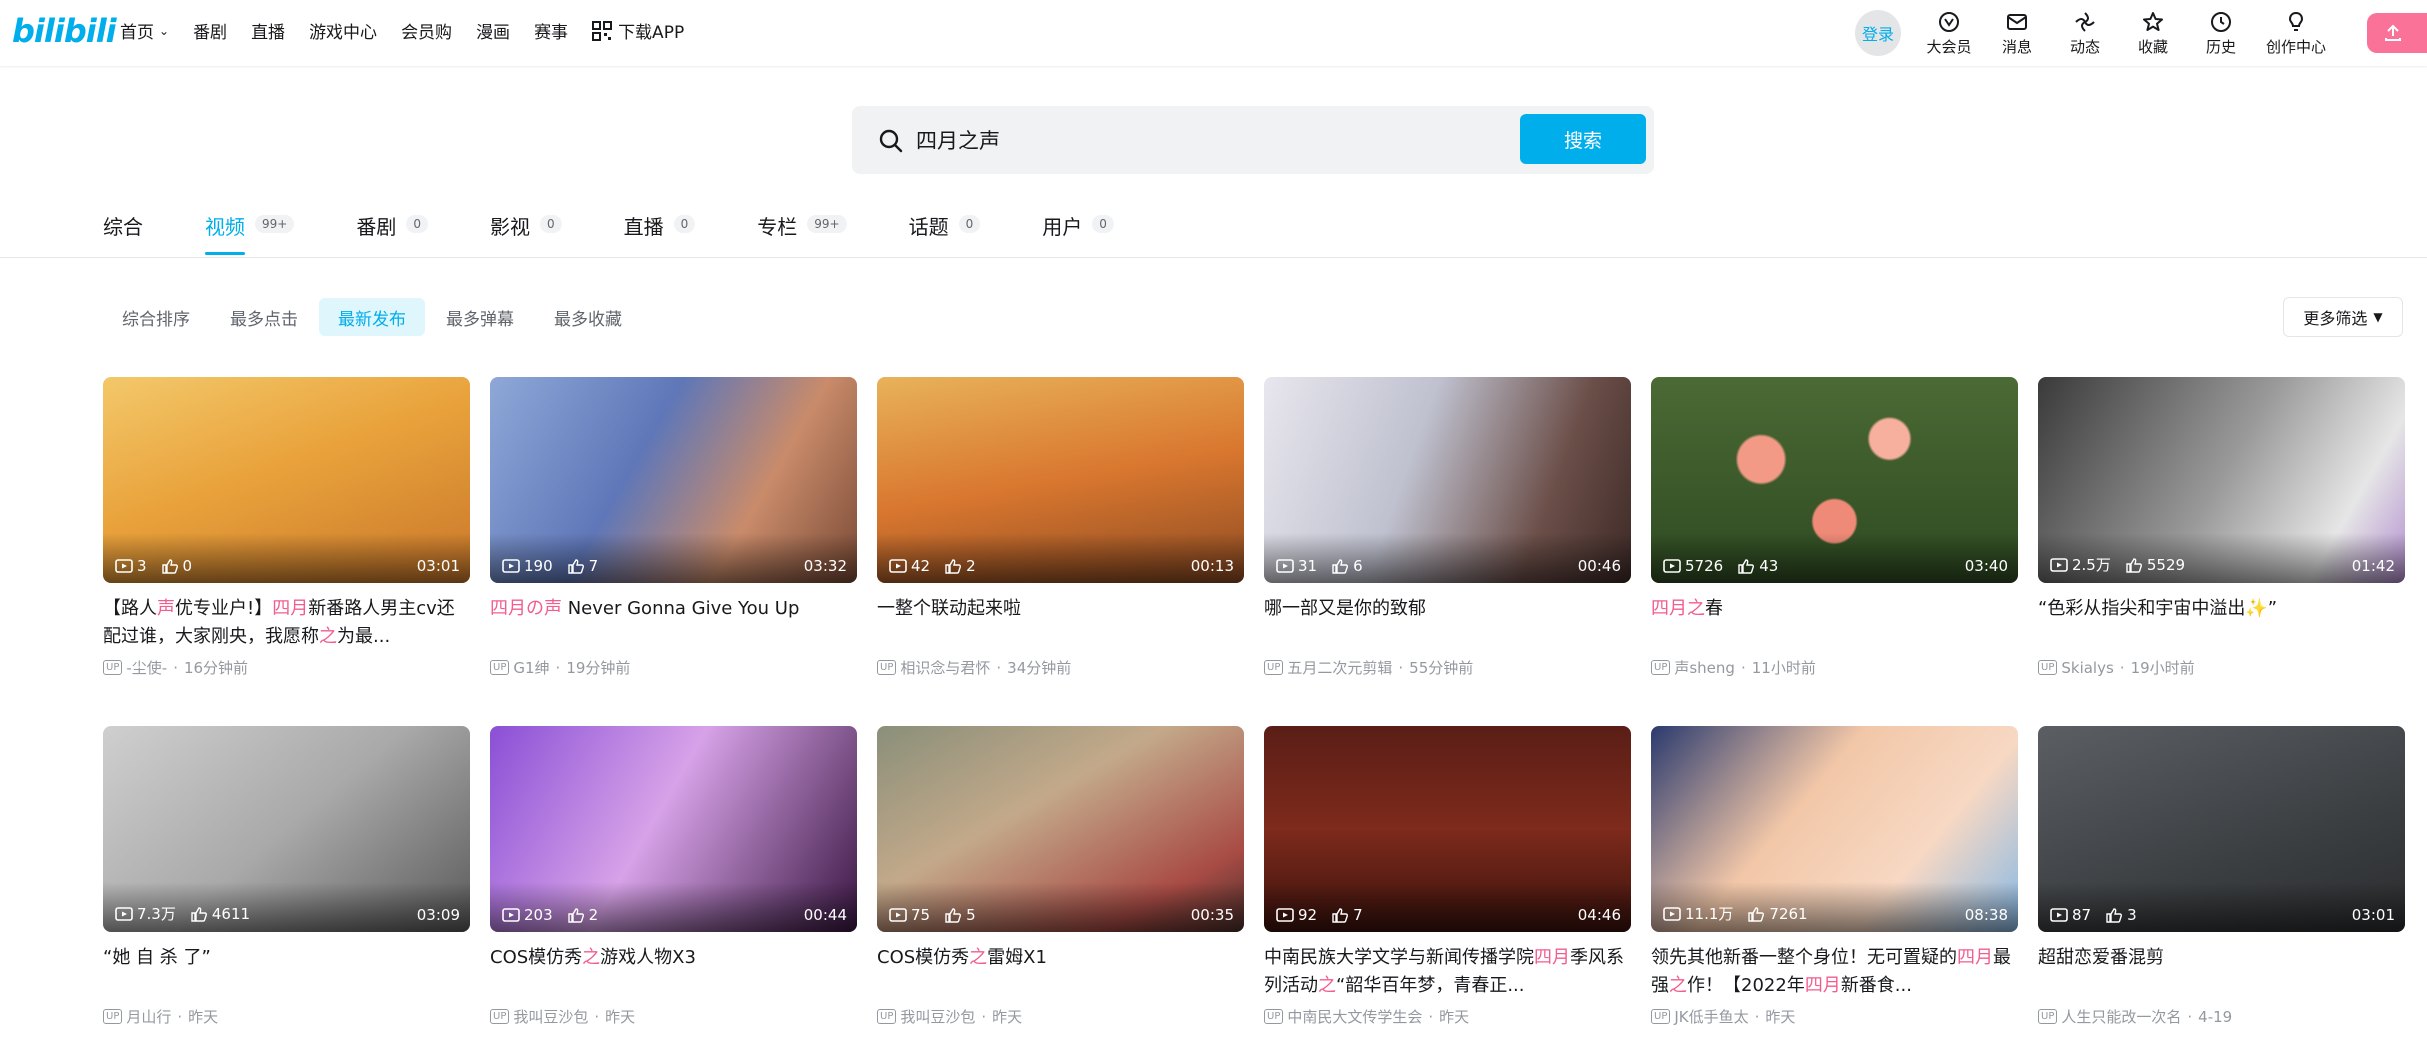 Image resolution: width=2427 pixels, height=1043 pixels. I want to click on bilibili-logo: bilibili, so click(64, 31).